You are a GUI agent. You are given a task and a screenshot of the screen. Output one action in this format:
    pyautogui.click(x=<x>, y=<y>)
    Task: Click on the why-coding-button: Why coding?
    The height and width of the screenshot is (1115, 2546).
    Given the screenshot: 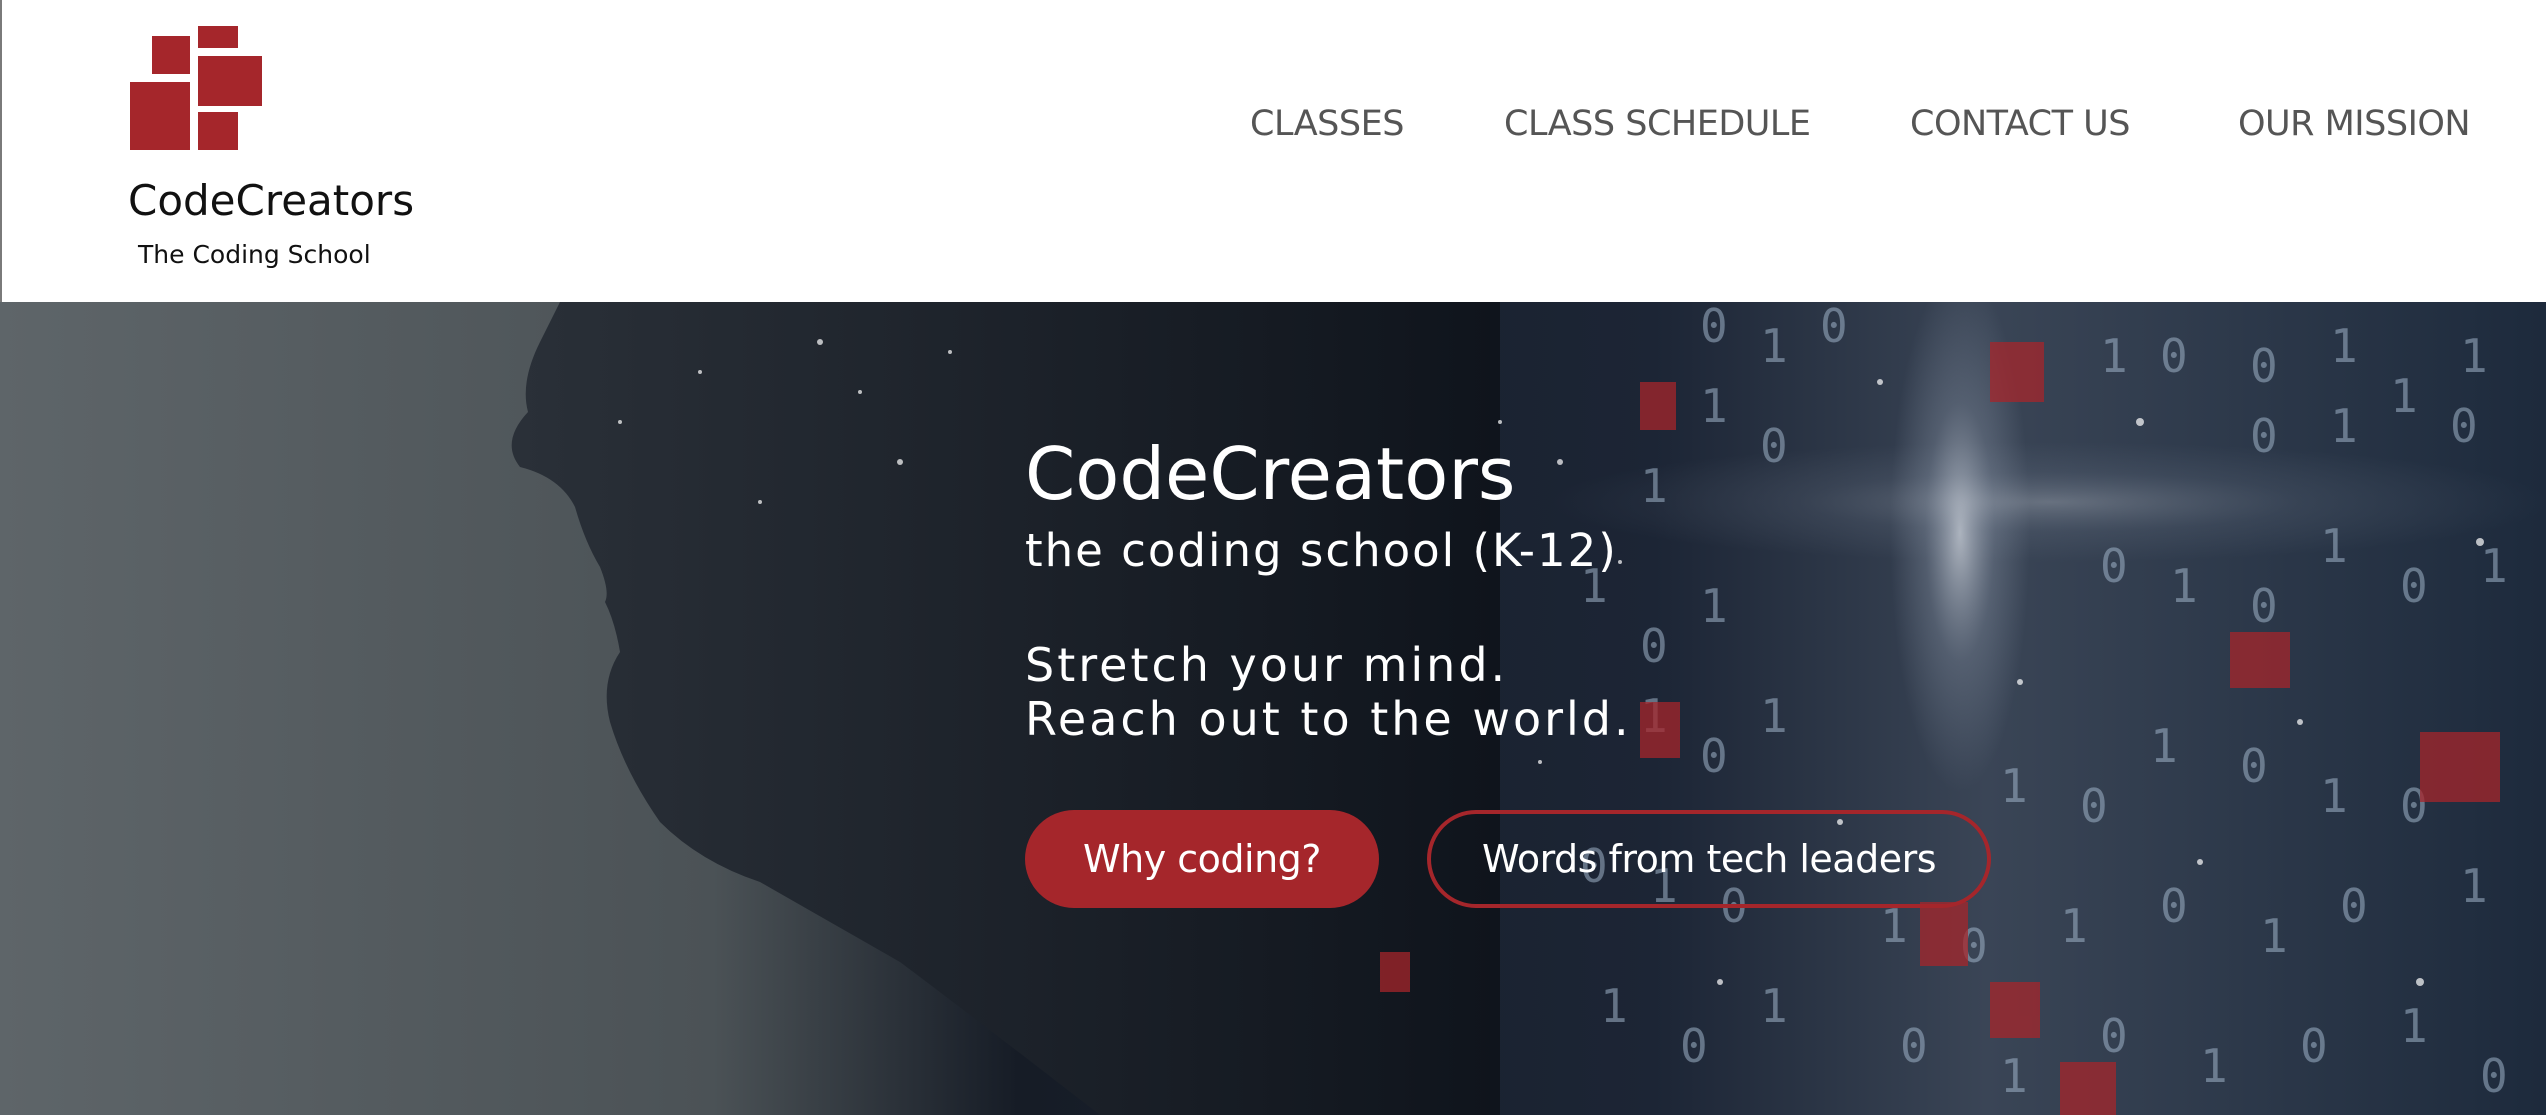 What is the action you would take?
    pyautogui.click(x=1202, y=859)
    